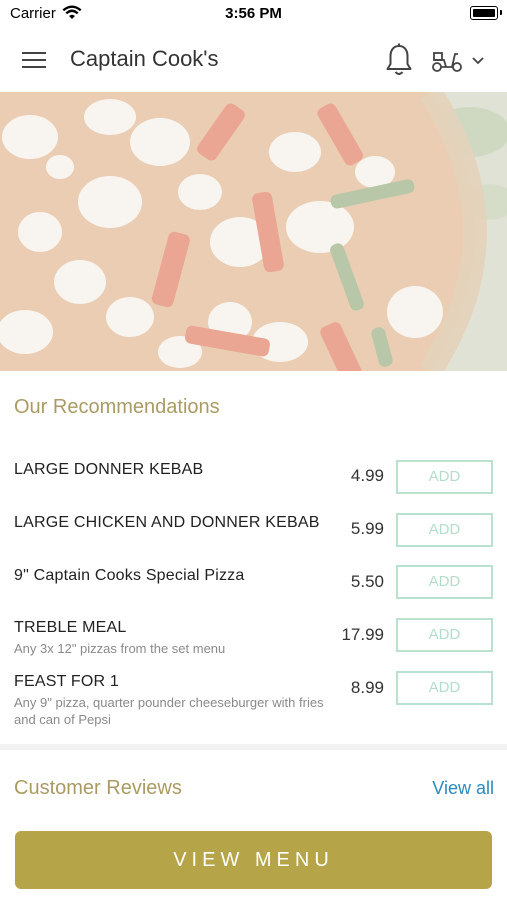 The height and width of the screenshot is (900, 507). I want to click on recommendations-title: Our Recommendations, so click(117, 407).